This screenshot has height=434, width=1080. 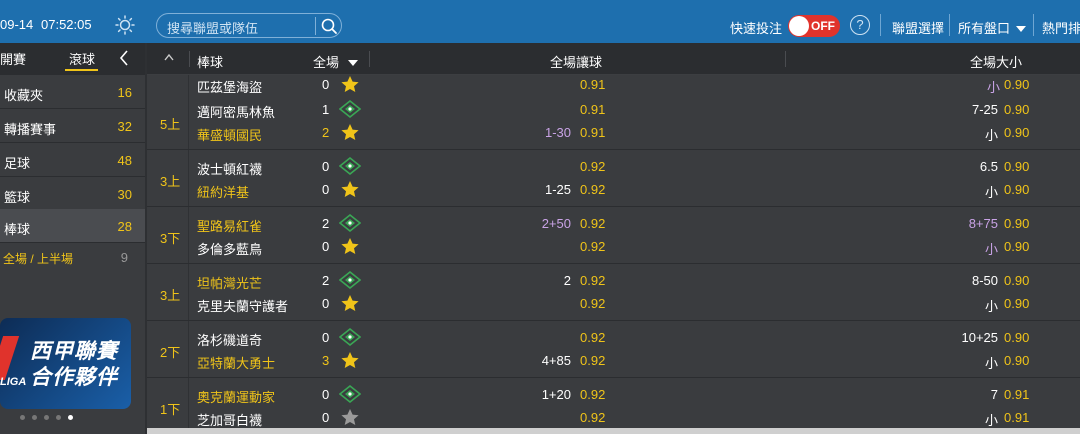 What do you see at coordinates (81, 70) in the screenshot?
I see `active-tab-indicator` at bounding box center [81, 70].